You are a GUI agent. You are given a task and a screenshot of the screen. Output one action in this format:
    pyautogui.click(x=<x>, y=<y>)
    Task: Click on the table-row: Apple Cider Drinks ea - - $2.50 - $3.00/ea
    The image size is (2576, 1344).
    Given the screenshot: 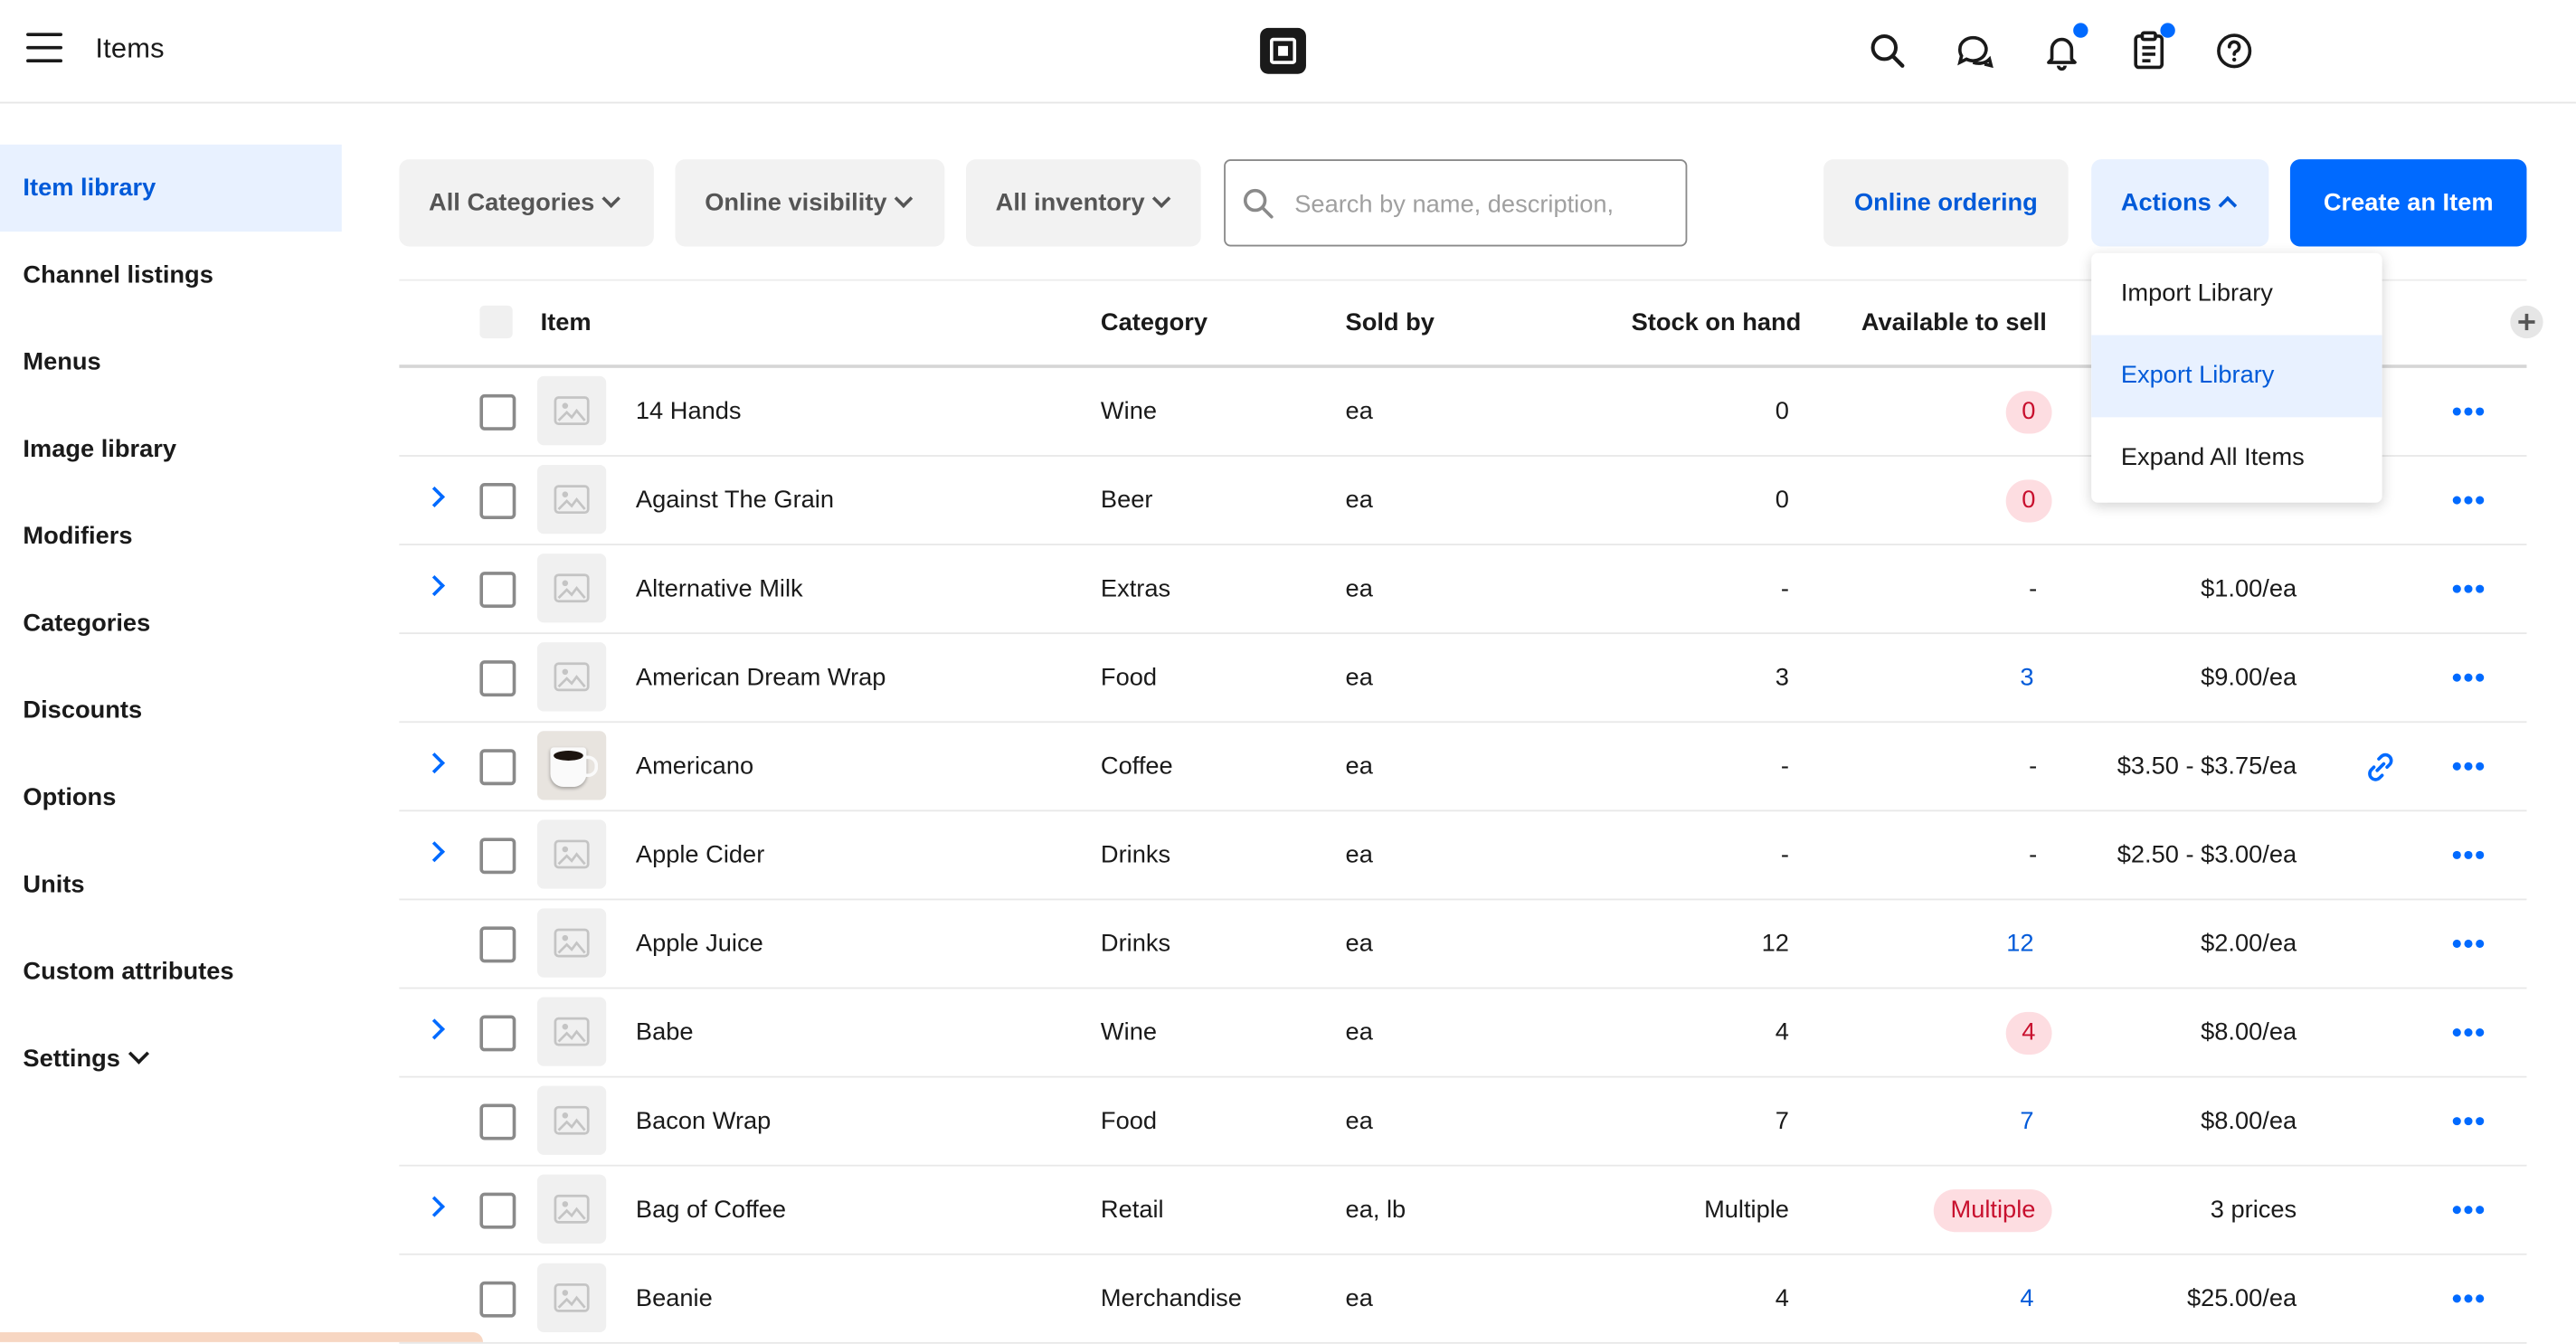 What is the action you would take?
    pyautogui.click(x=1463, y=856)
    